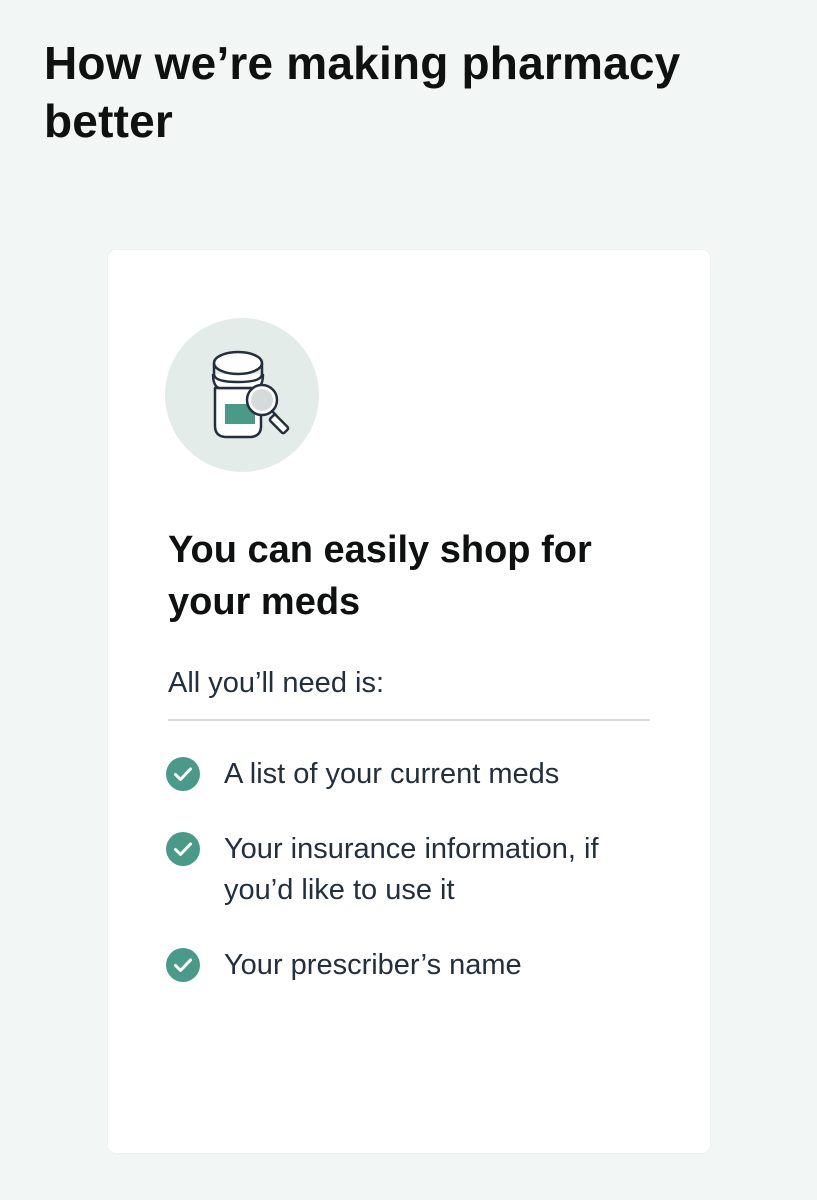 Image resolution: width=817 pixels, height=1200 pixels. I want to click on checklist-item: Your prescriber’s name, so click(416, 965).